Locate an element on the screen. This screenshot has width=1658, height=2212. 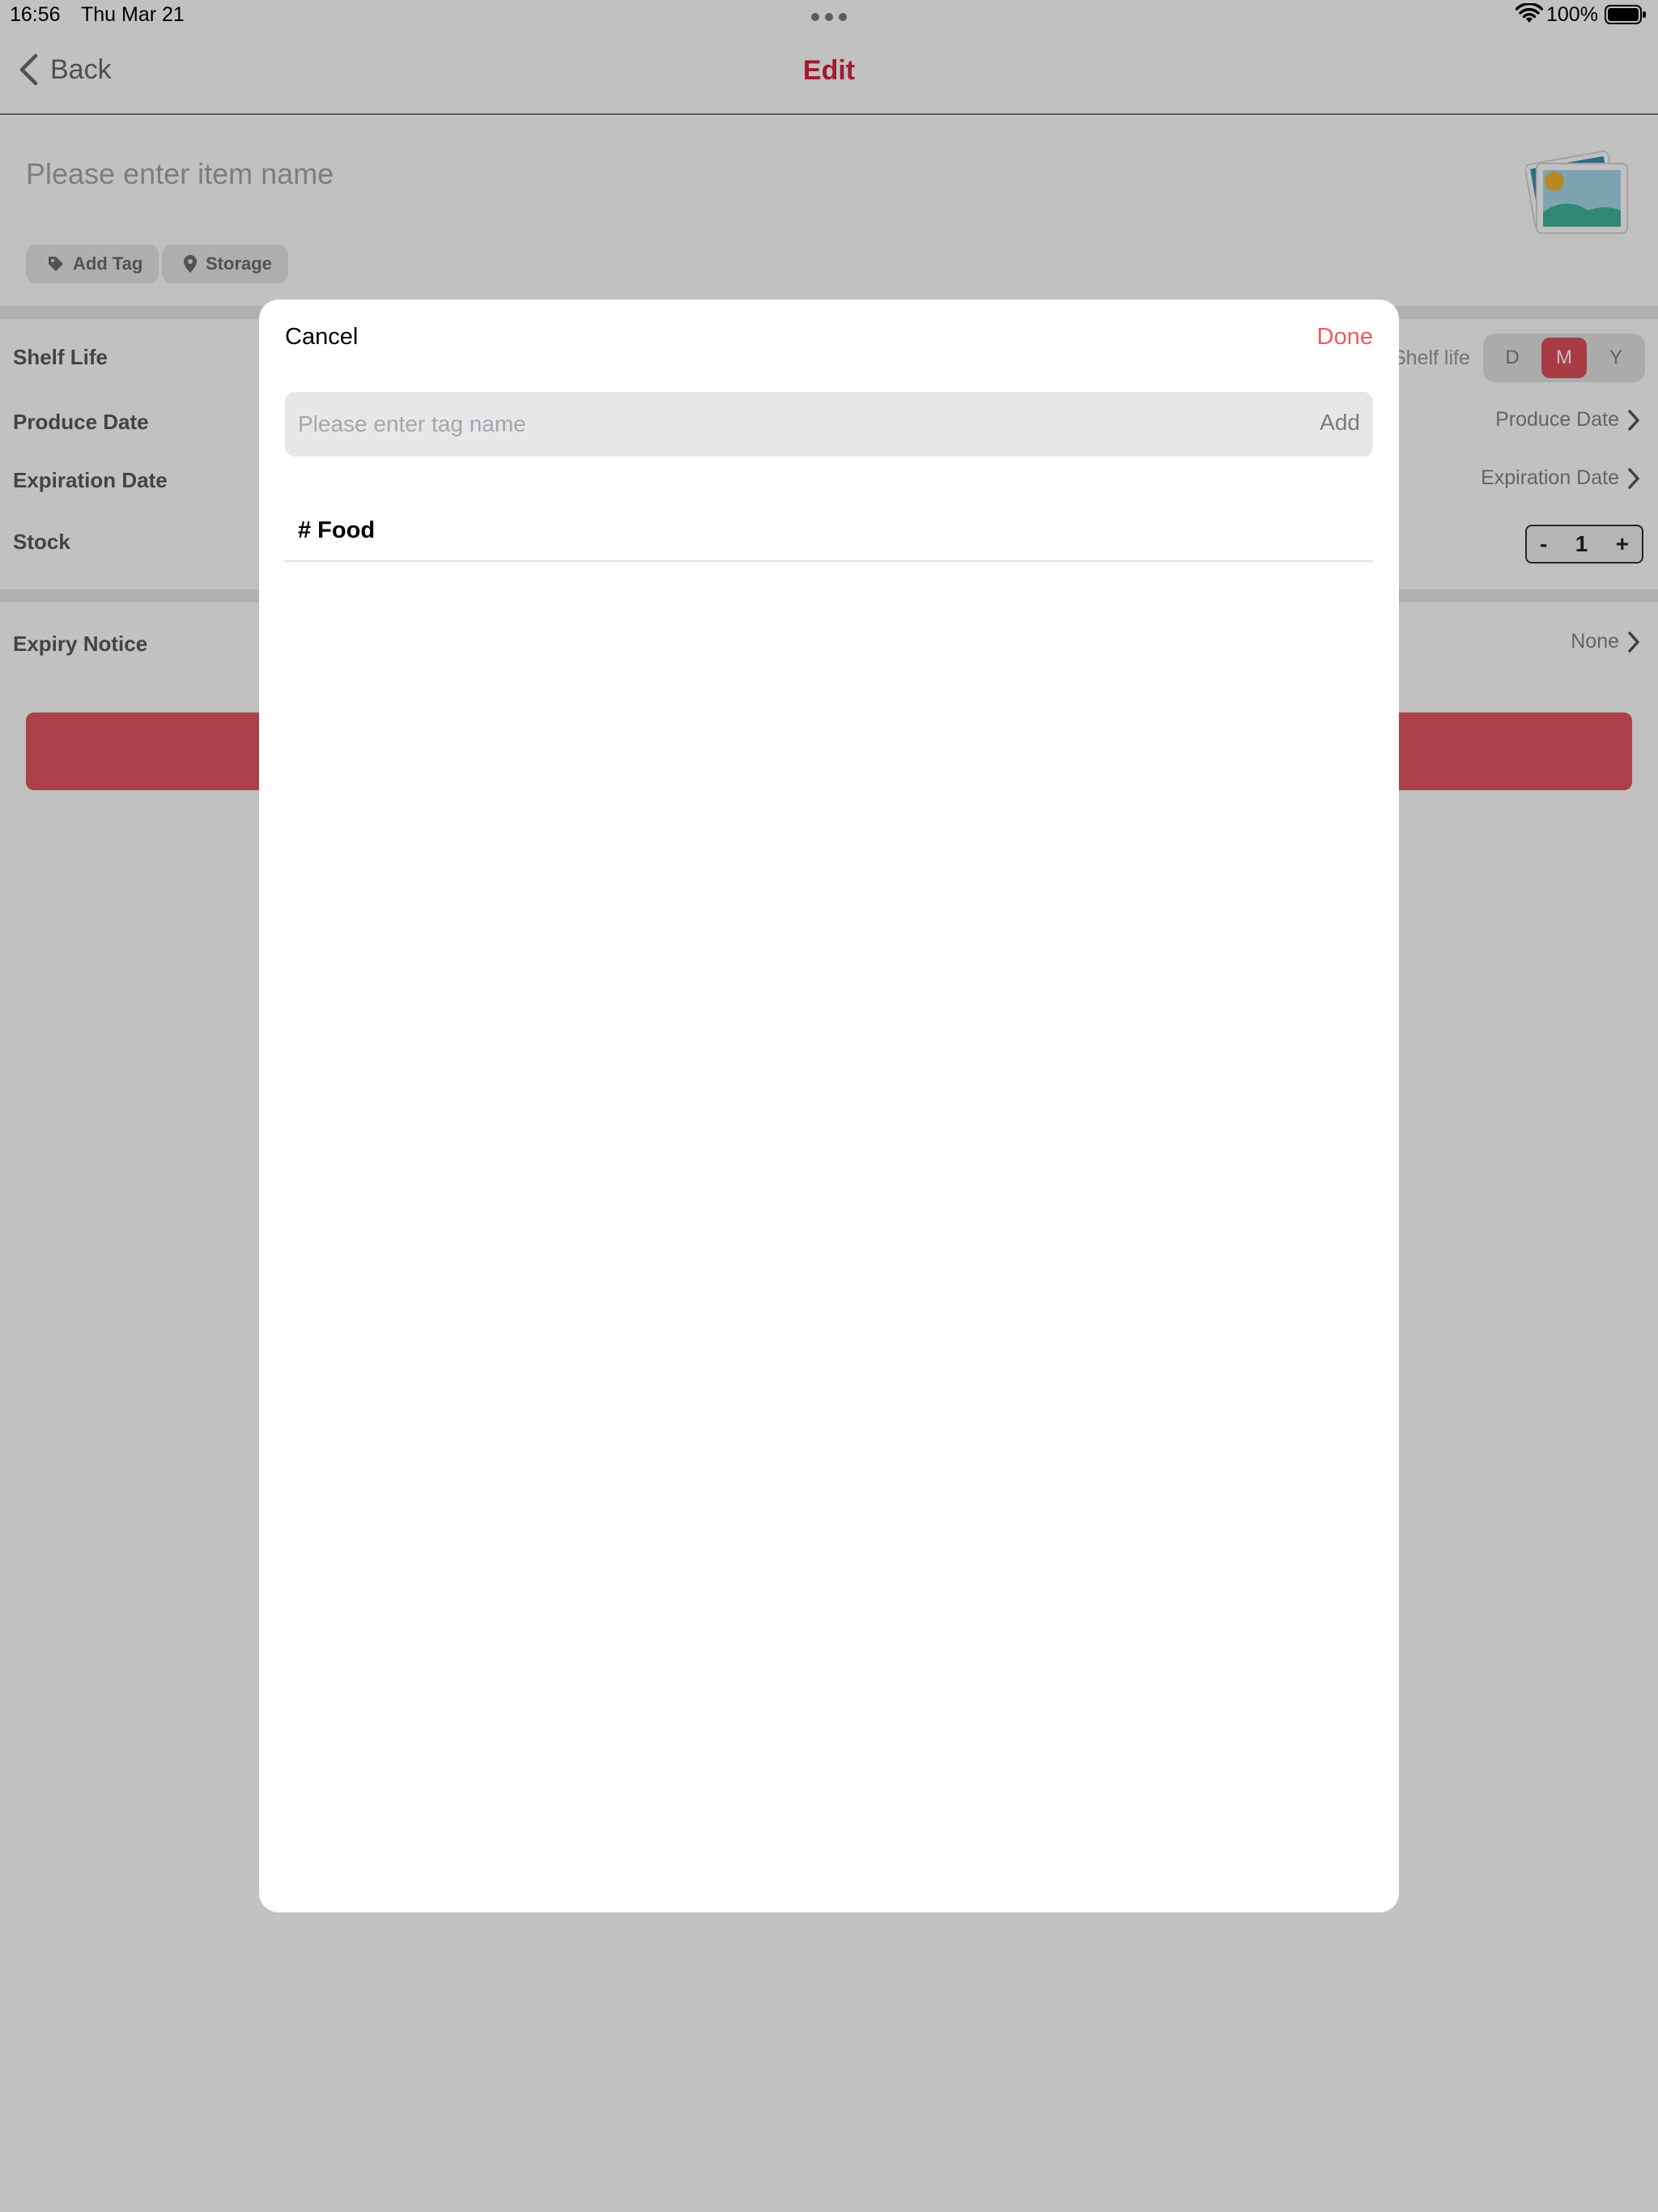
tag-name-field: Add is located at coordinates (829, 425).